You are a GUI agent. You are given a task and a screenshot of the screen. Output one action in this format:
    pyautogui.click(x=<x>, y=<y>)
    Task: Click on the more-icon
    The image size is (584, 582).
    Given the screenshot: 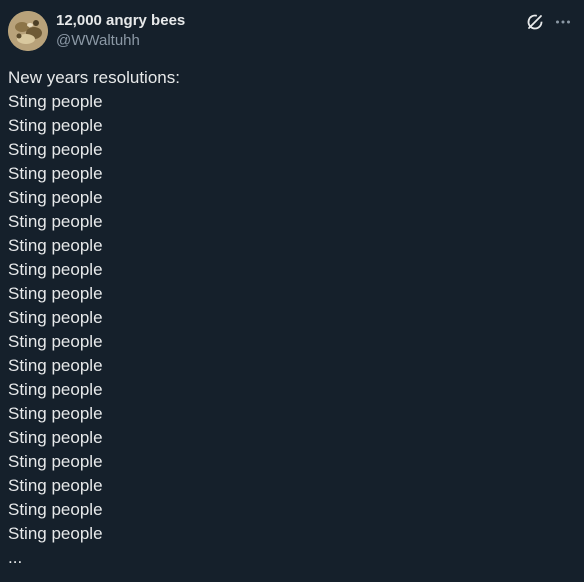 What is the action you would take?
    pyautogui.click(x=563, y=22)
    